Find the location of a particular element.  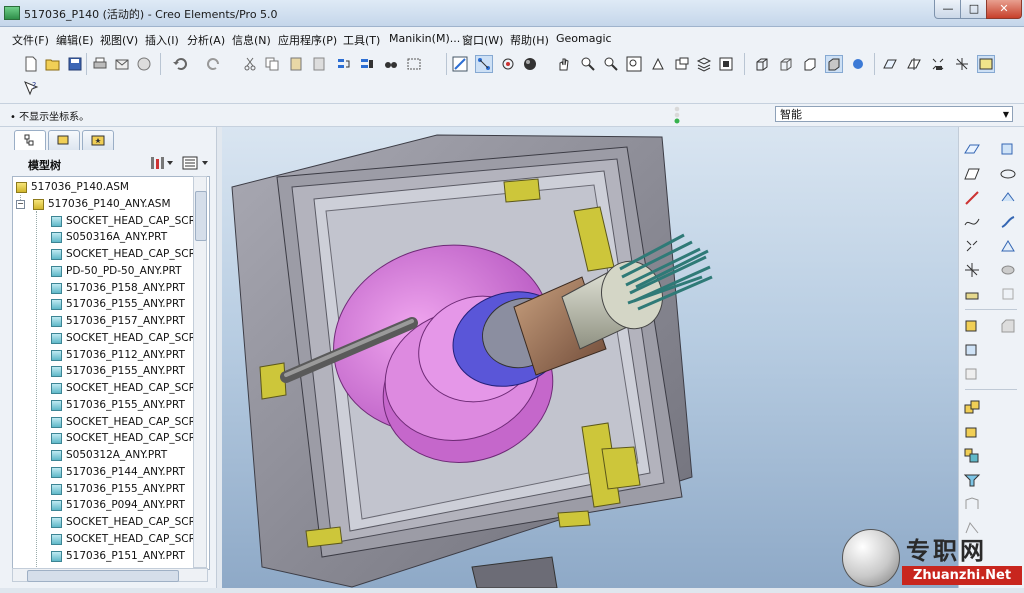

send-link-icon is located at coordinates (144, 64).